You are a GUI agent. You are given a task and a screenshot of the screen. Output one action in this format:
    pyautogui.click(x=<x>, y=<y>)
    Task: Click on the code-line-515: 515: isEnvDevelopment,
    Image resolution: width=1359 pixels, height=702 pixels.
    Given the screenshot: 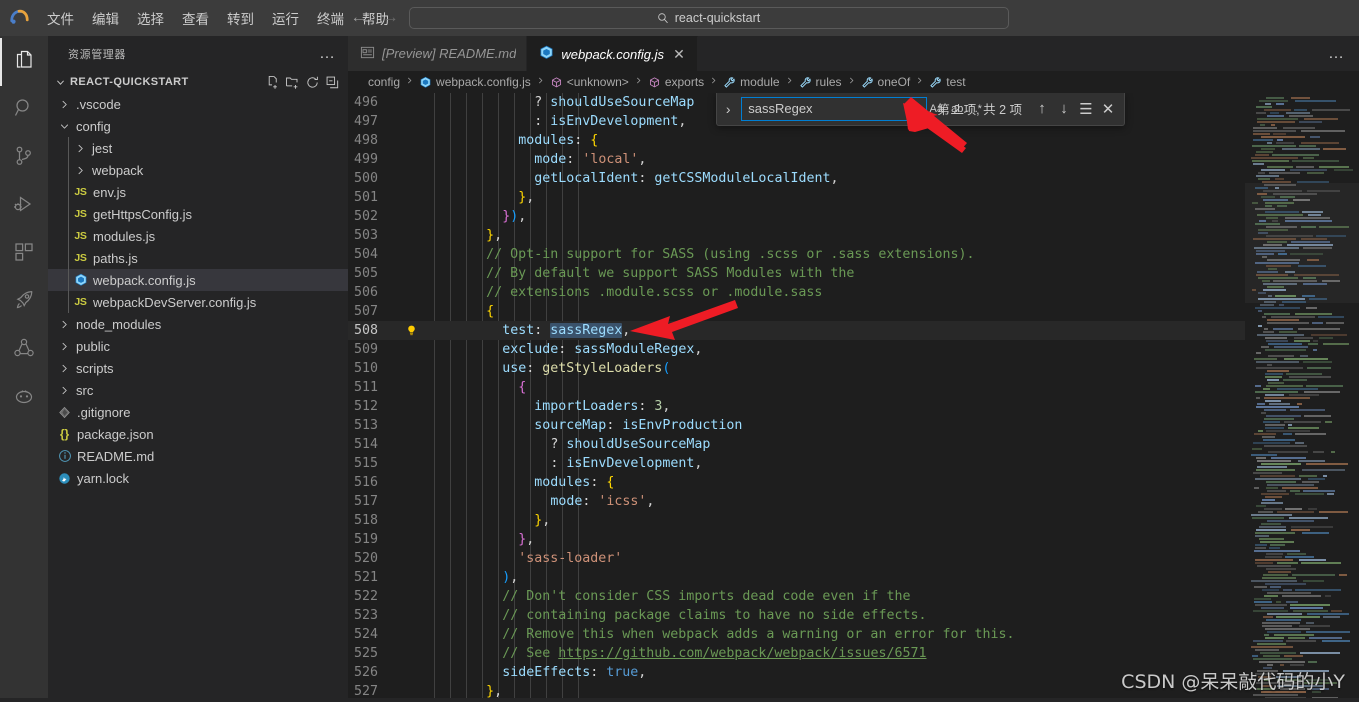 What is the action you would take?
    pyautogui.click(x=796, y=463)
    